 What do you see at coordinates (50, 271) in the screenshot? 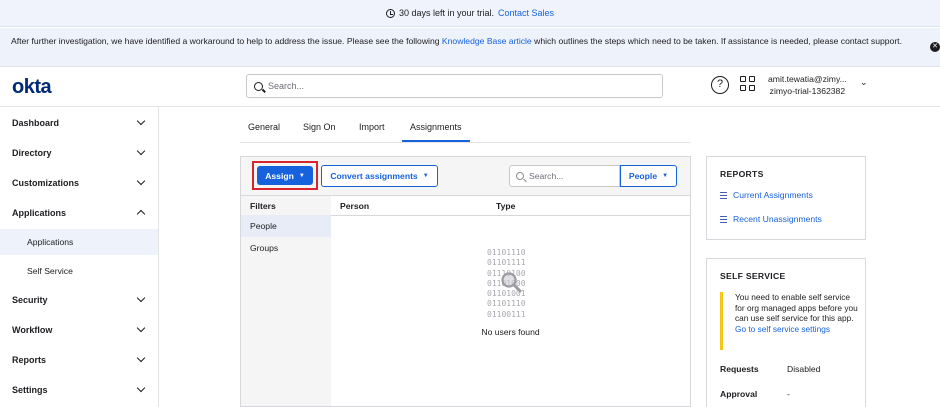
I see `sidebar-subitem-label: Self Service` at bounding box center [50, 271].